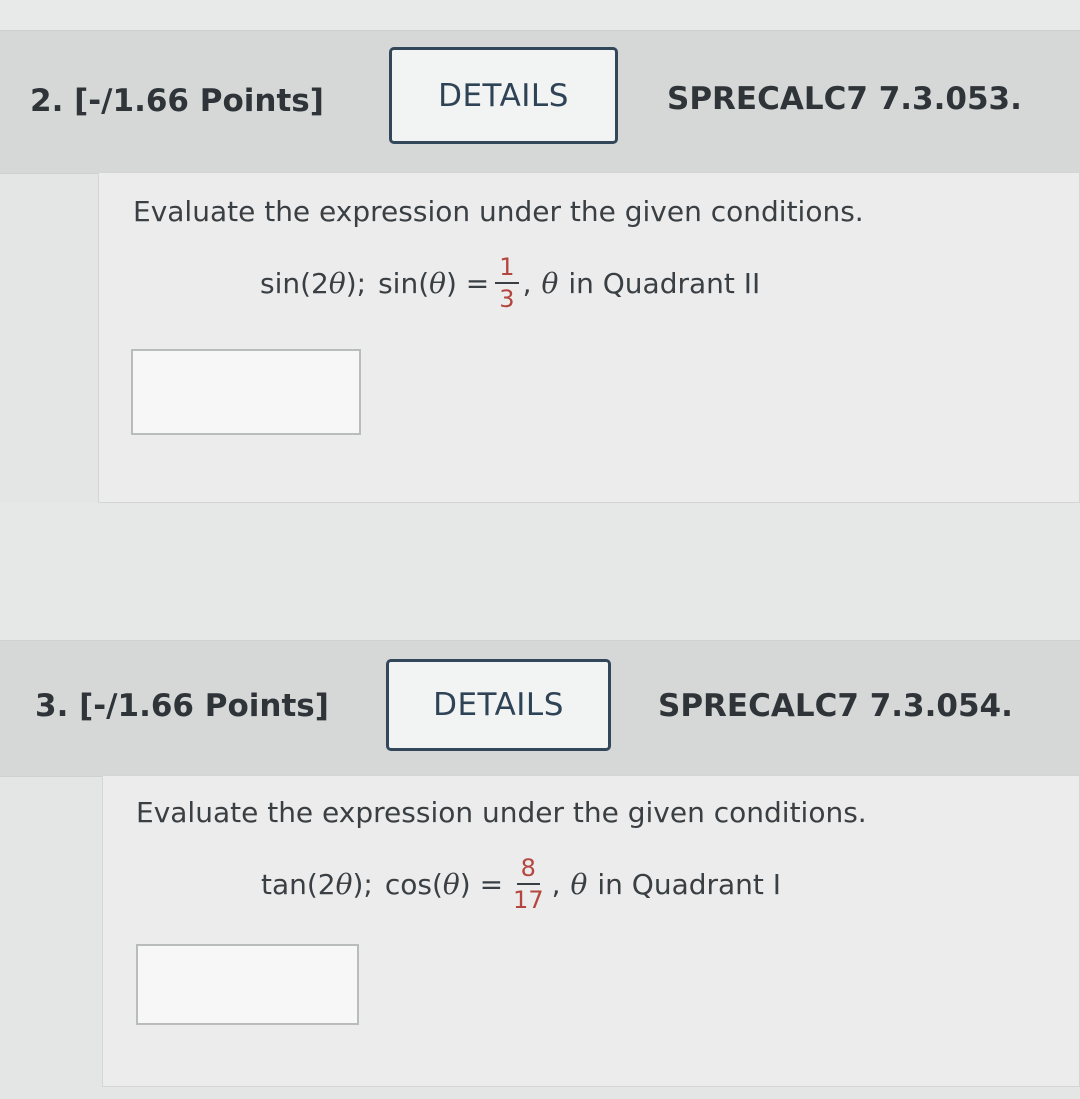 The height and width of the screenshot is (1099, 1080). I want to click on fraction-denominator: 17, so click(528, 900).